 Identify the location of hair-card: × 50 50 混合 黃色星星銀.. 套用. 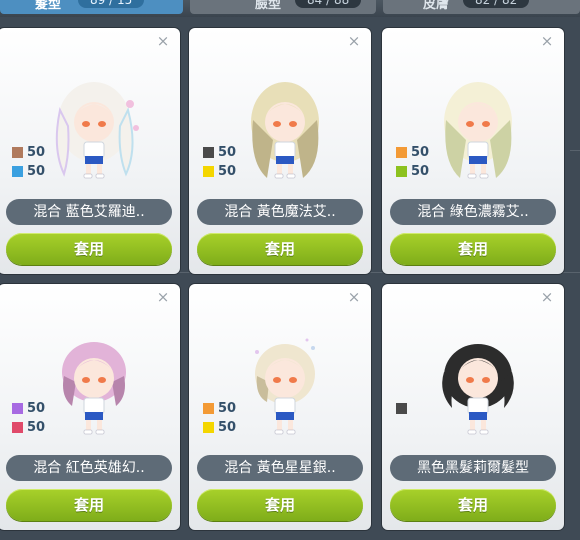
(280, 407).